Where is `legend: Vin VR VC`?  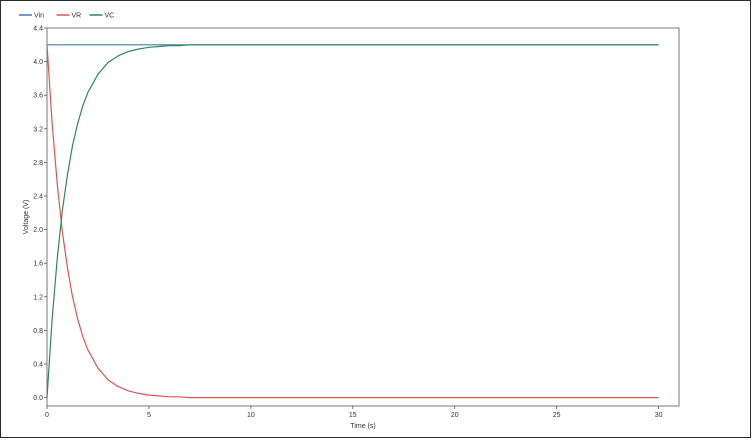 legend: Vin VR VC is located at coordinates (66, 16).